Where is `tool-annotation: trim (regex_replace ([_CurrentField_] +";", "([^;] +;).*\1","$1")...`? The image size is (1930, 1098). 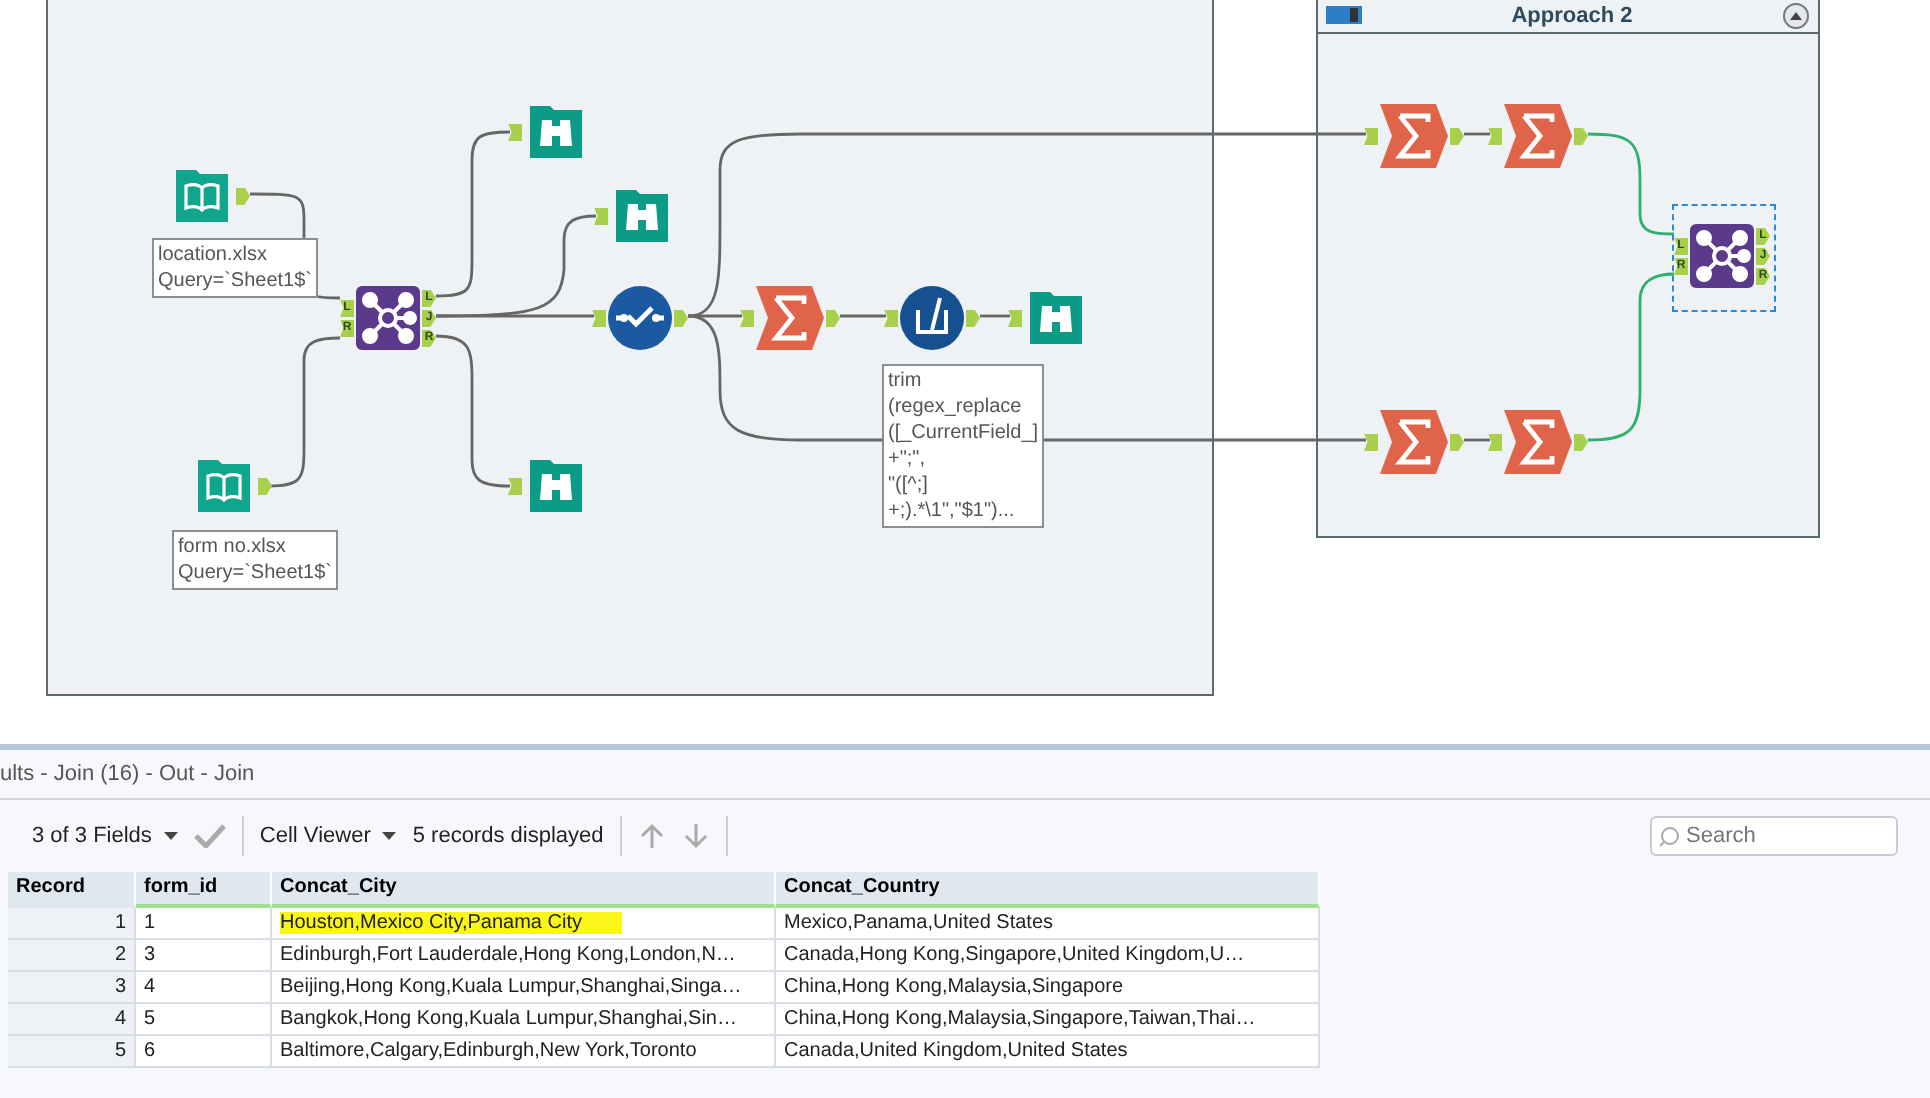 tool-annotation: trim (regex_replace ([_CurrentField_] +";", "([^;] +;).*\1","$1")... is located at coordinates (963, 446).